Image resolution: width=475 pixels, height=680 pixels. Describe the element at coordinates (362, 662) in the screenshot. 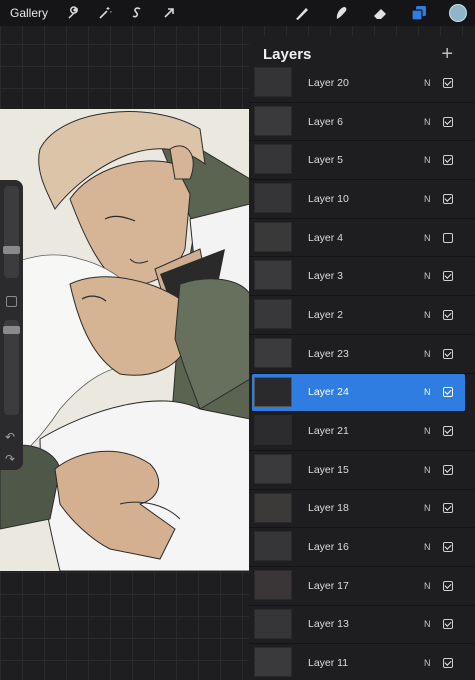

I see `layer-row: Layer 11 N` at that location.